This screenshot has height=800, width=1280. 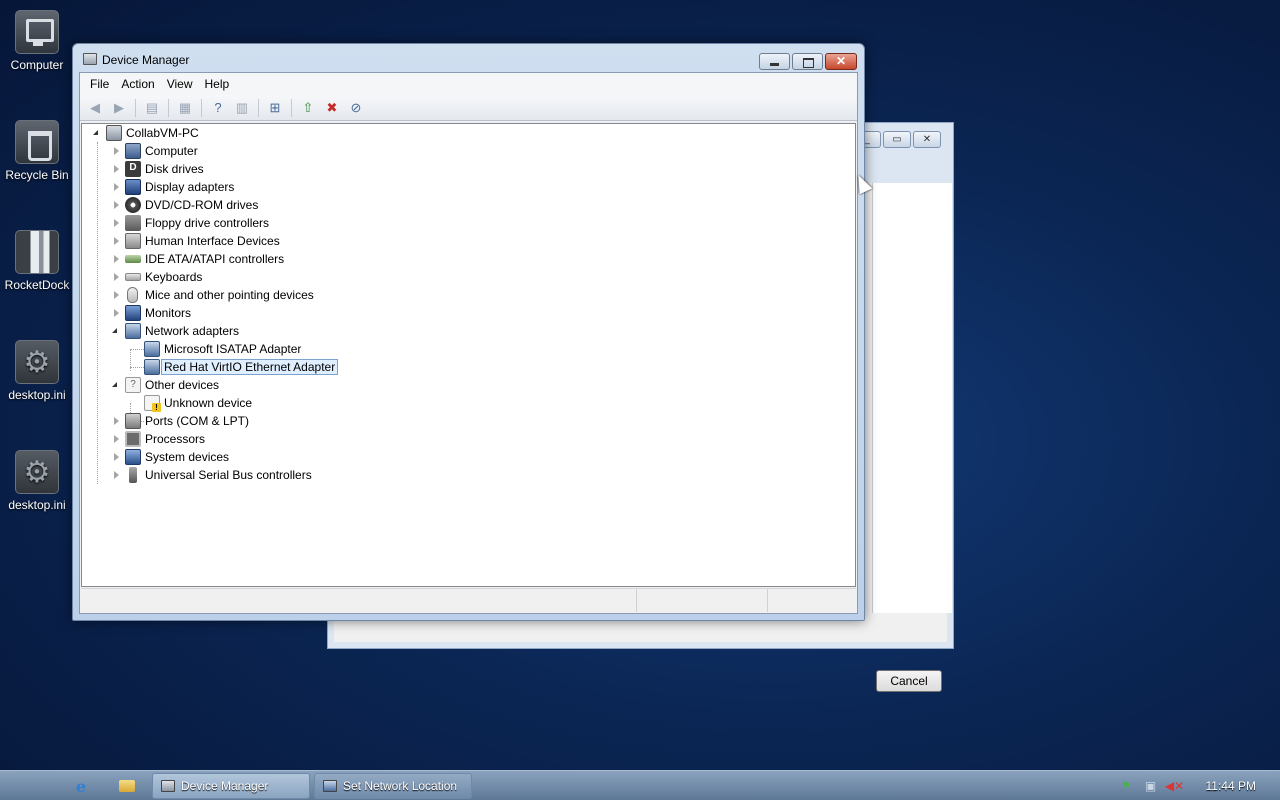 What do you see at coordinates (190, 223) in the screenshot?
I see `tree-item-floppy-controllers: Floppy drive controllers` at bounding box center [190, 223].